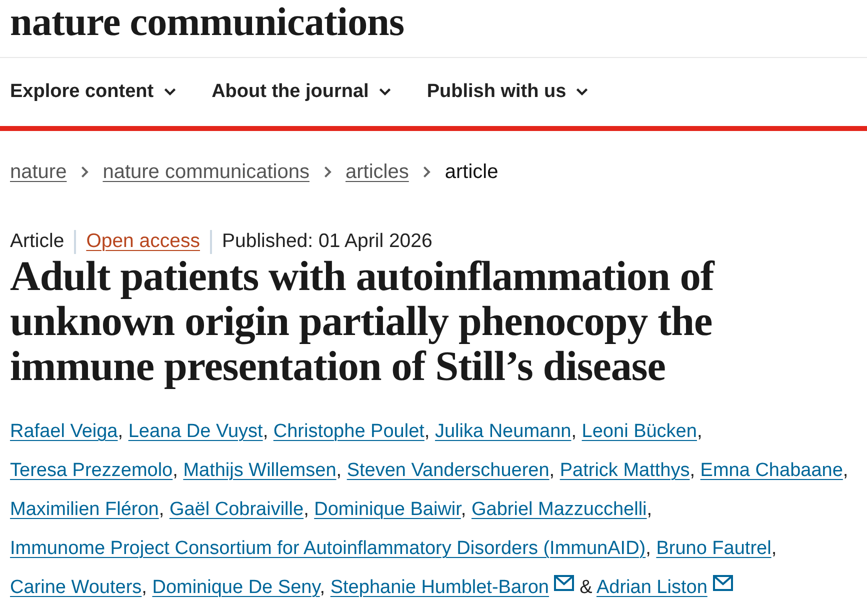 The image size is (867, 613). I want to click on author-link: Mathijs Willemsen, so click(259, 470).